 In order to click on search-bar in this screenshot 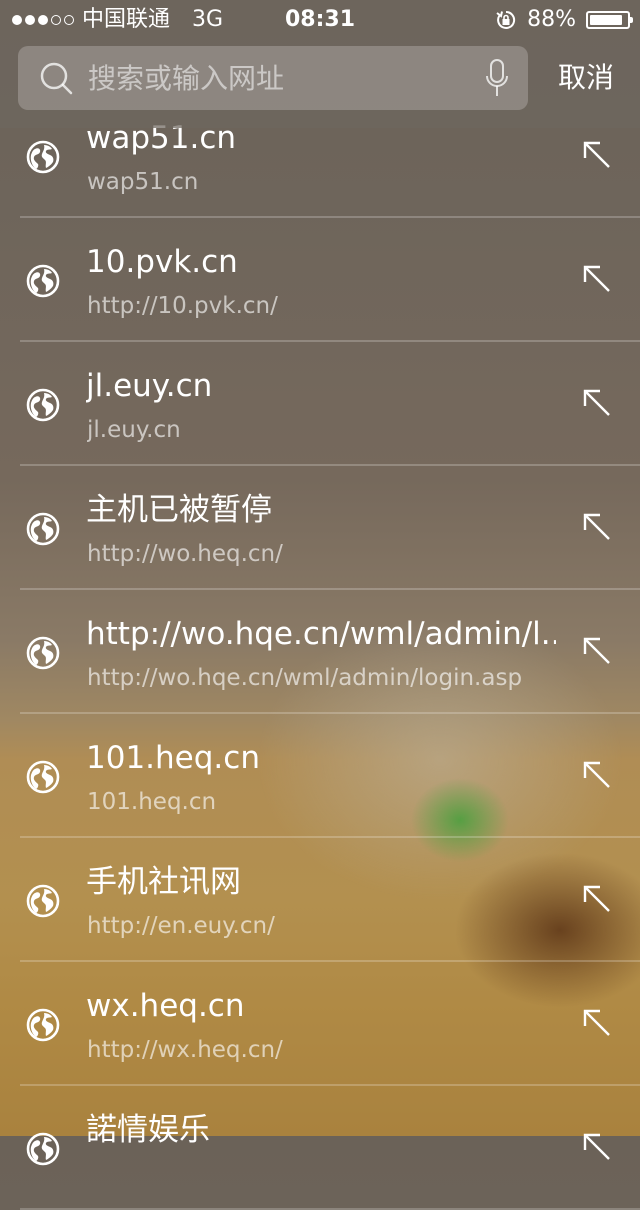, I will do `click(273, 78)`.